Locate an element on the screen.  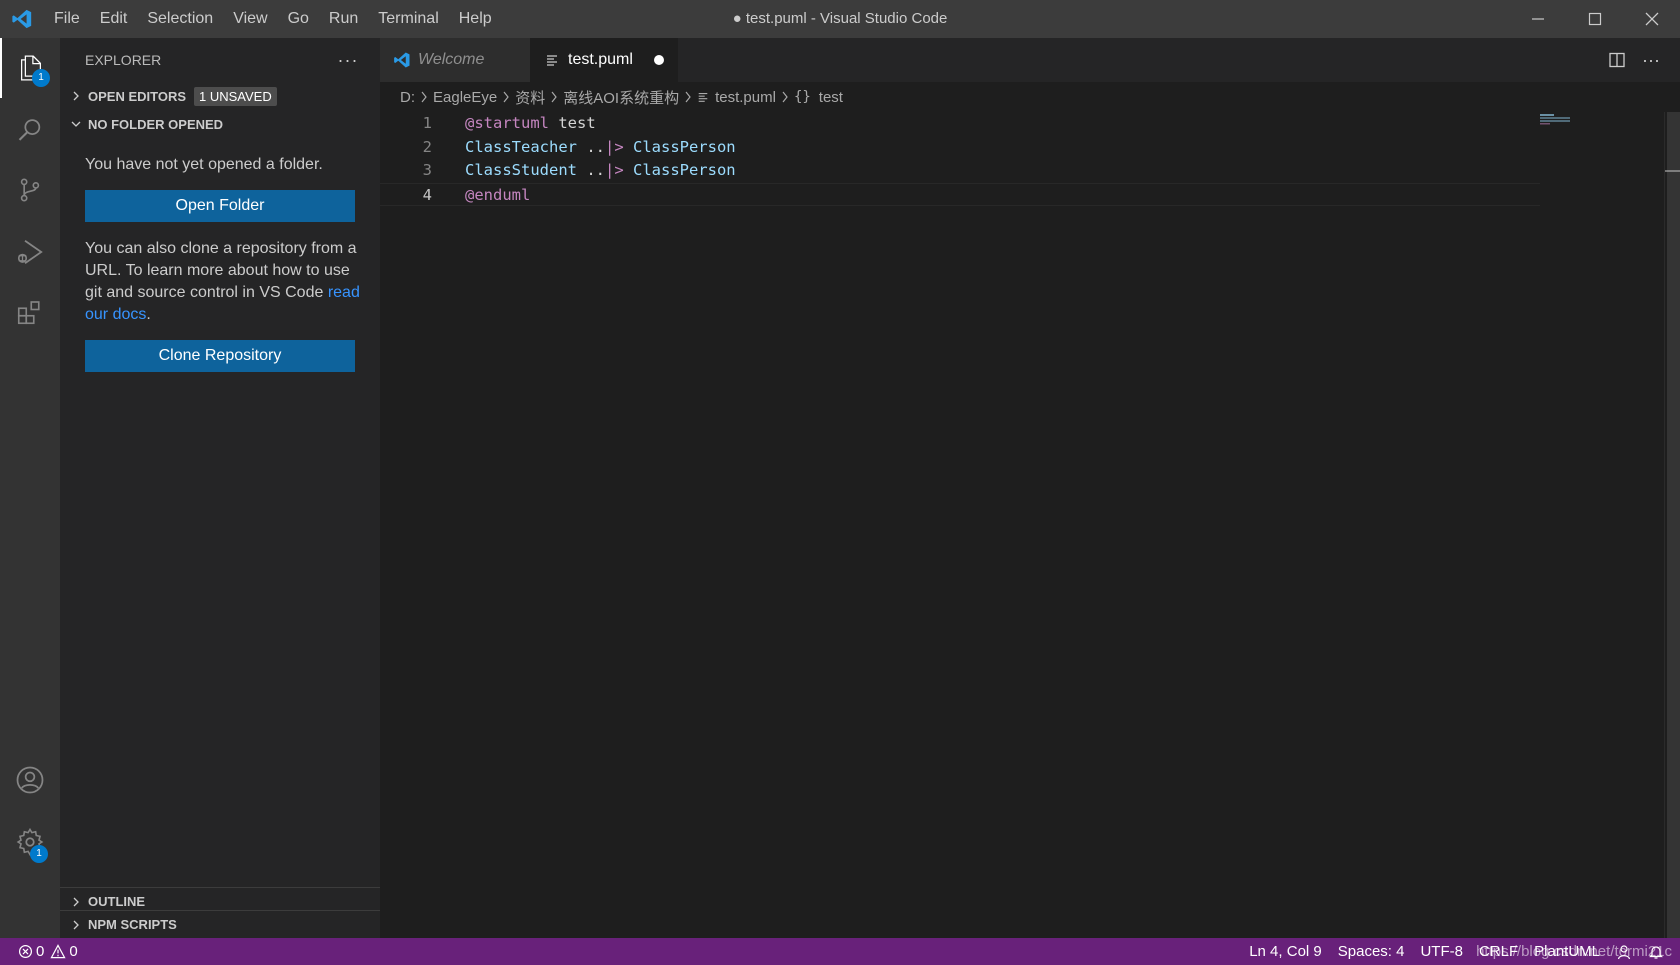
breadcrumb-symbol: {} test is located at coordinates (818, 97).